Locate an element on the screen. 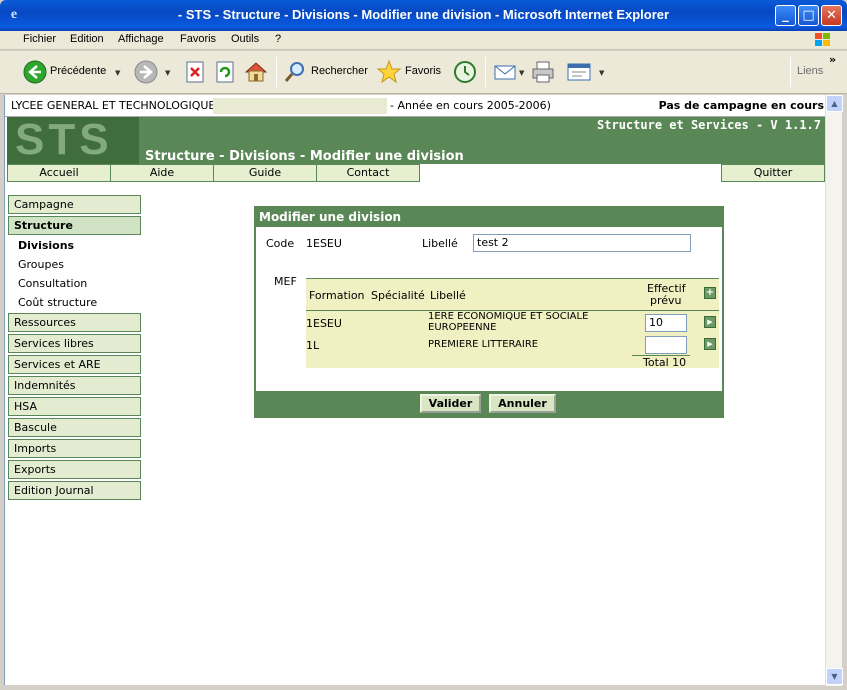 Image resolution: width=847 pixels, height=690 pixels. version-label: Structure et Services - V 1.1.7 is located at coordinates (709, 125).